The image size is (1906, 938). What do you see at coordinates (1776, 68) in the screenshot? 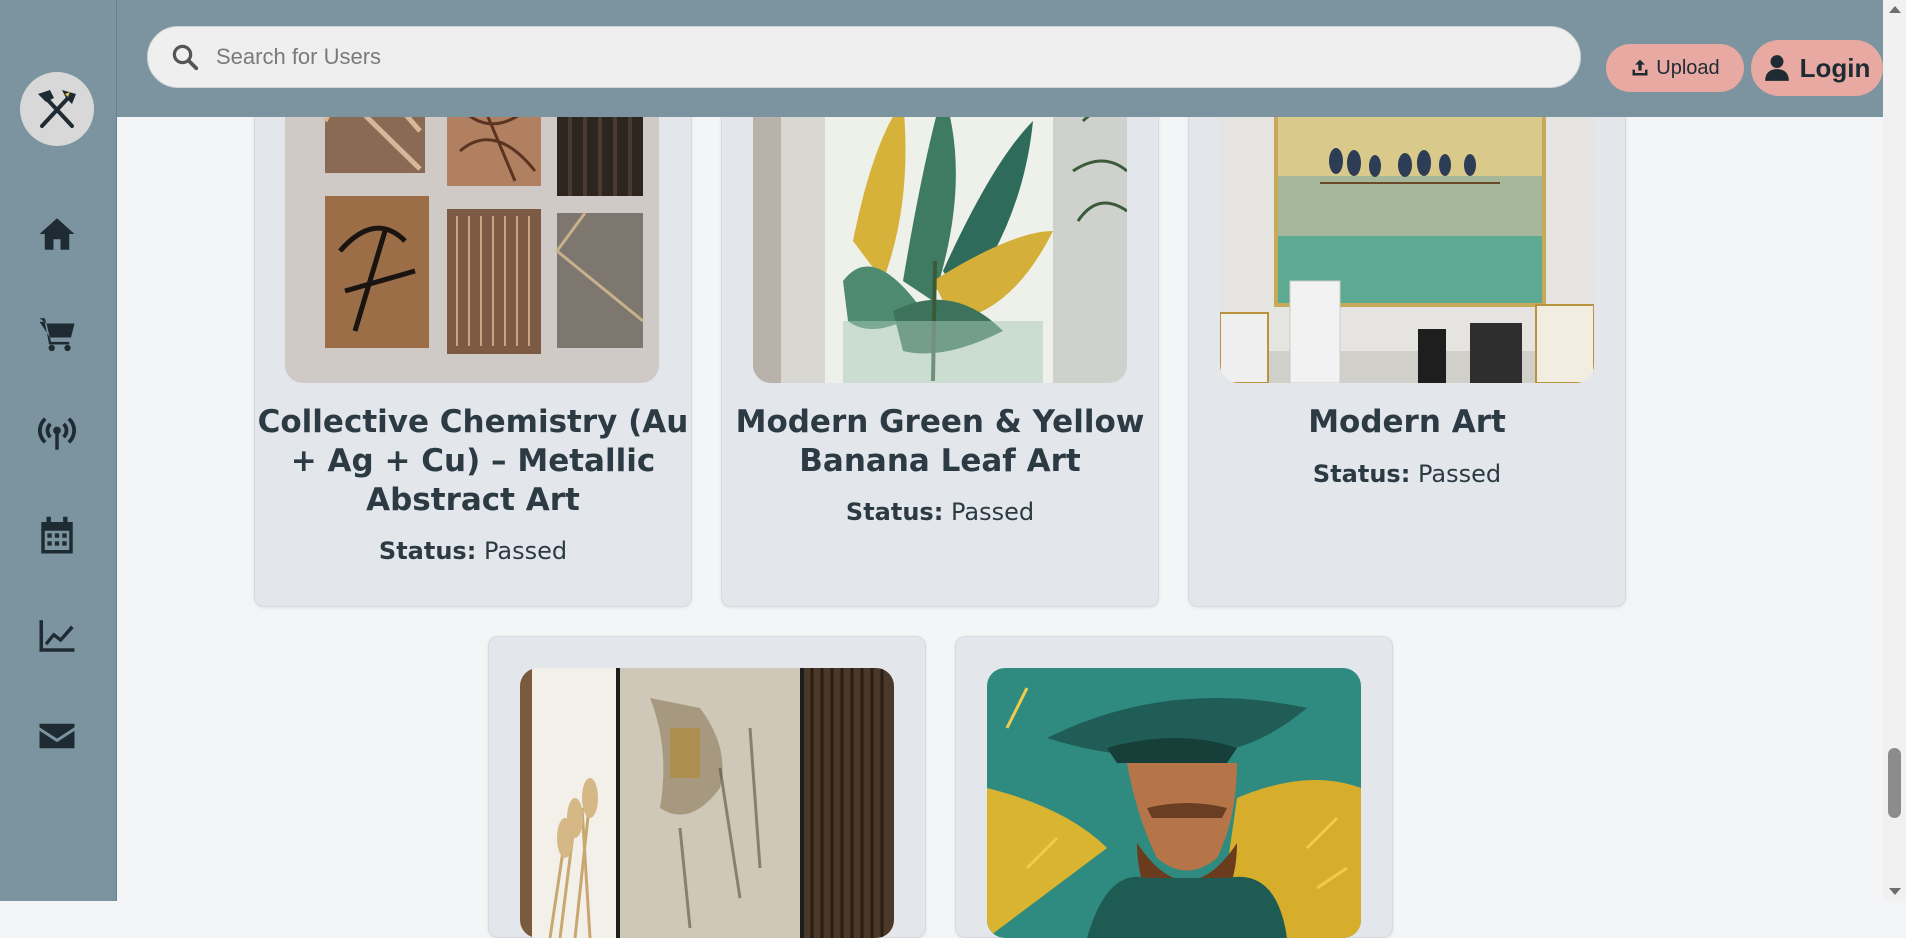
I see `user-icon` at bounding box center [1776, 68].